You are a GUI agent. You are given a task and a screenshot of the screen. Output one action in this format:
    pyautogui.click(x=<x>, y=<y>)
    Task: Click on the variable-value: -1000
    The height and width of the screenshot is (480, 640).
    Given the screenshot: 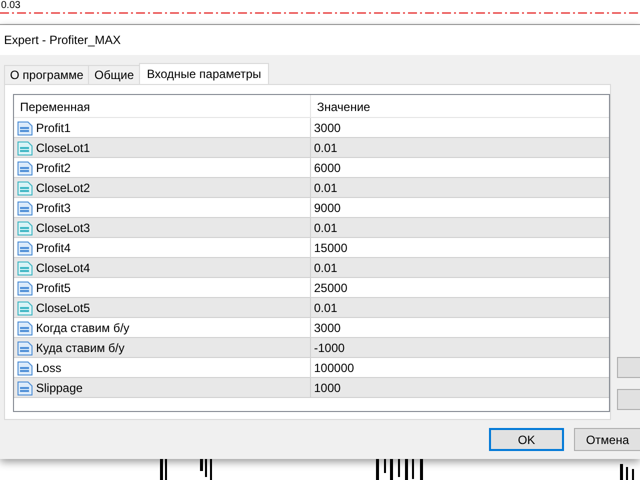 What is the action you would take?
    pyautogui.click(x=329, y=347)
    